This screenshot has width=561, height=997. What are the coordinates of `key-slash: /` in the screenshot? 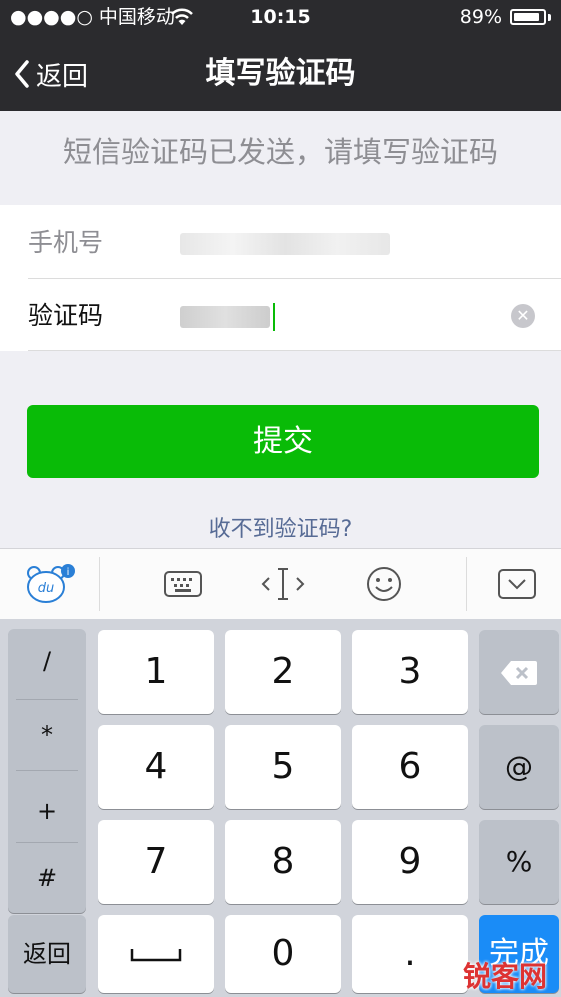 It's located at (47, 661).